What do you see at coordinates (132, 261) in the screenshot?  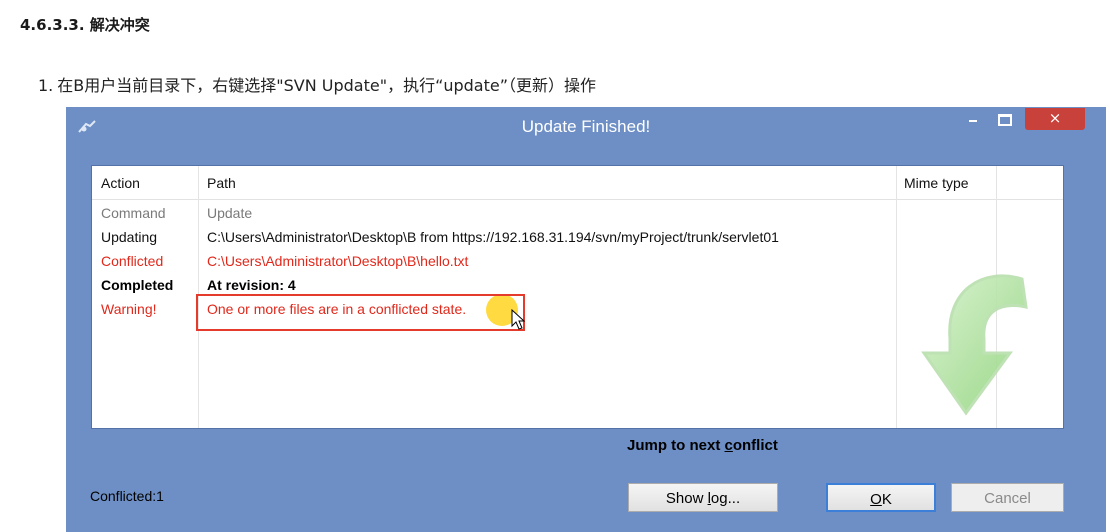 I see `row-action: Conflicted` at bounding box center [132, 261].